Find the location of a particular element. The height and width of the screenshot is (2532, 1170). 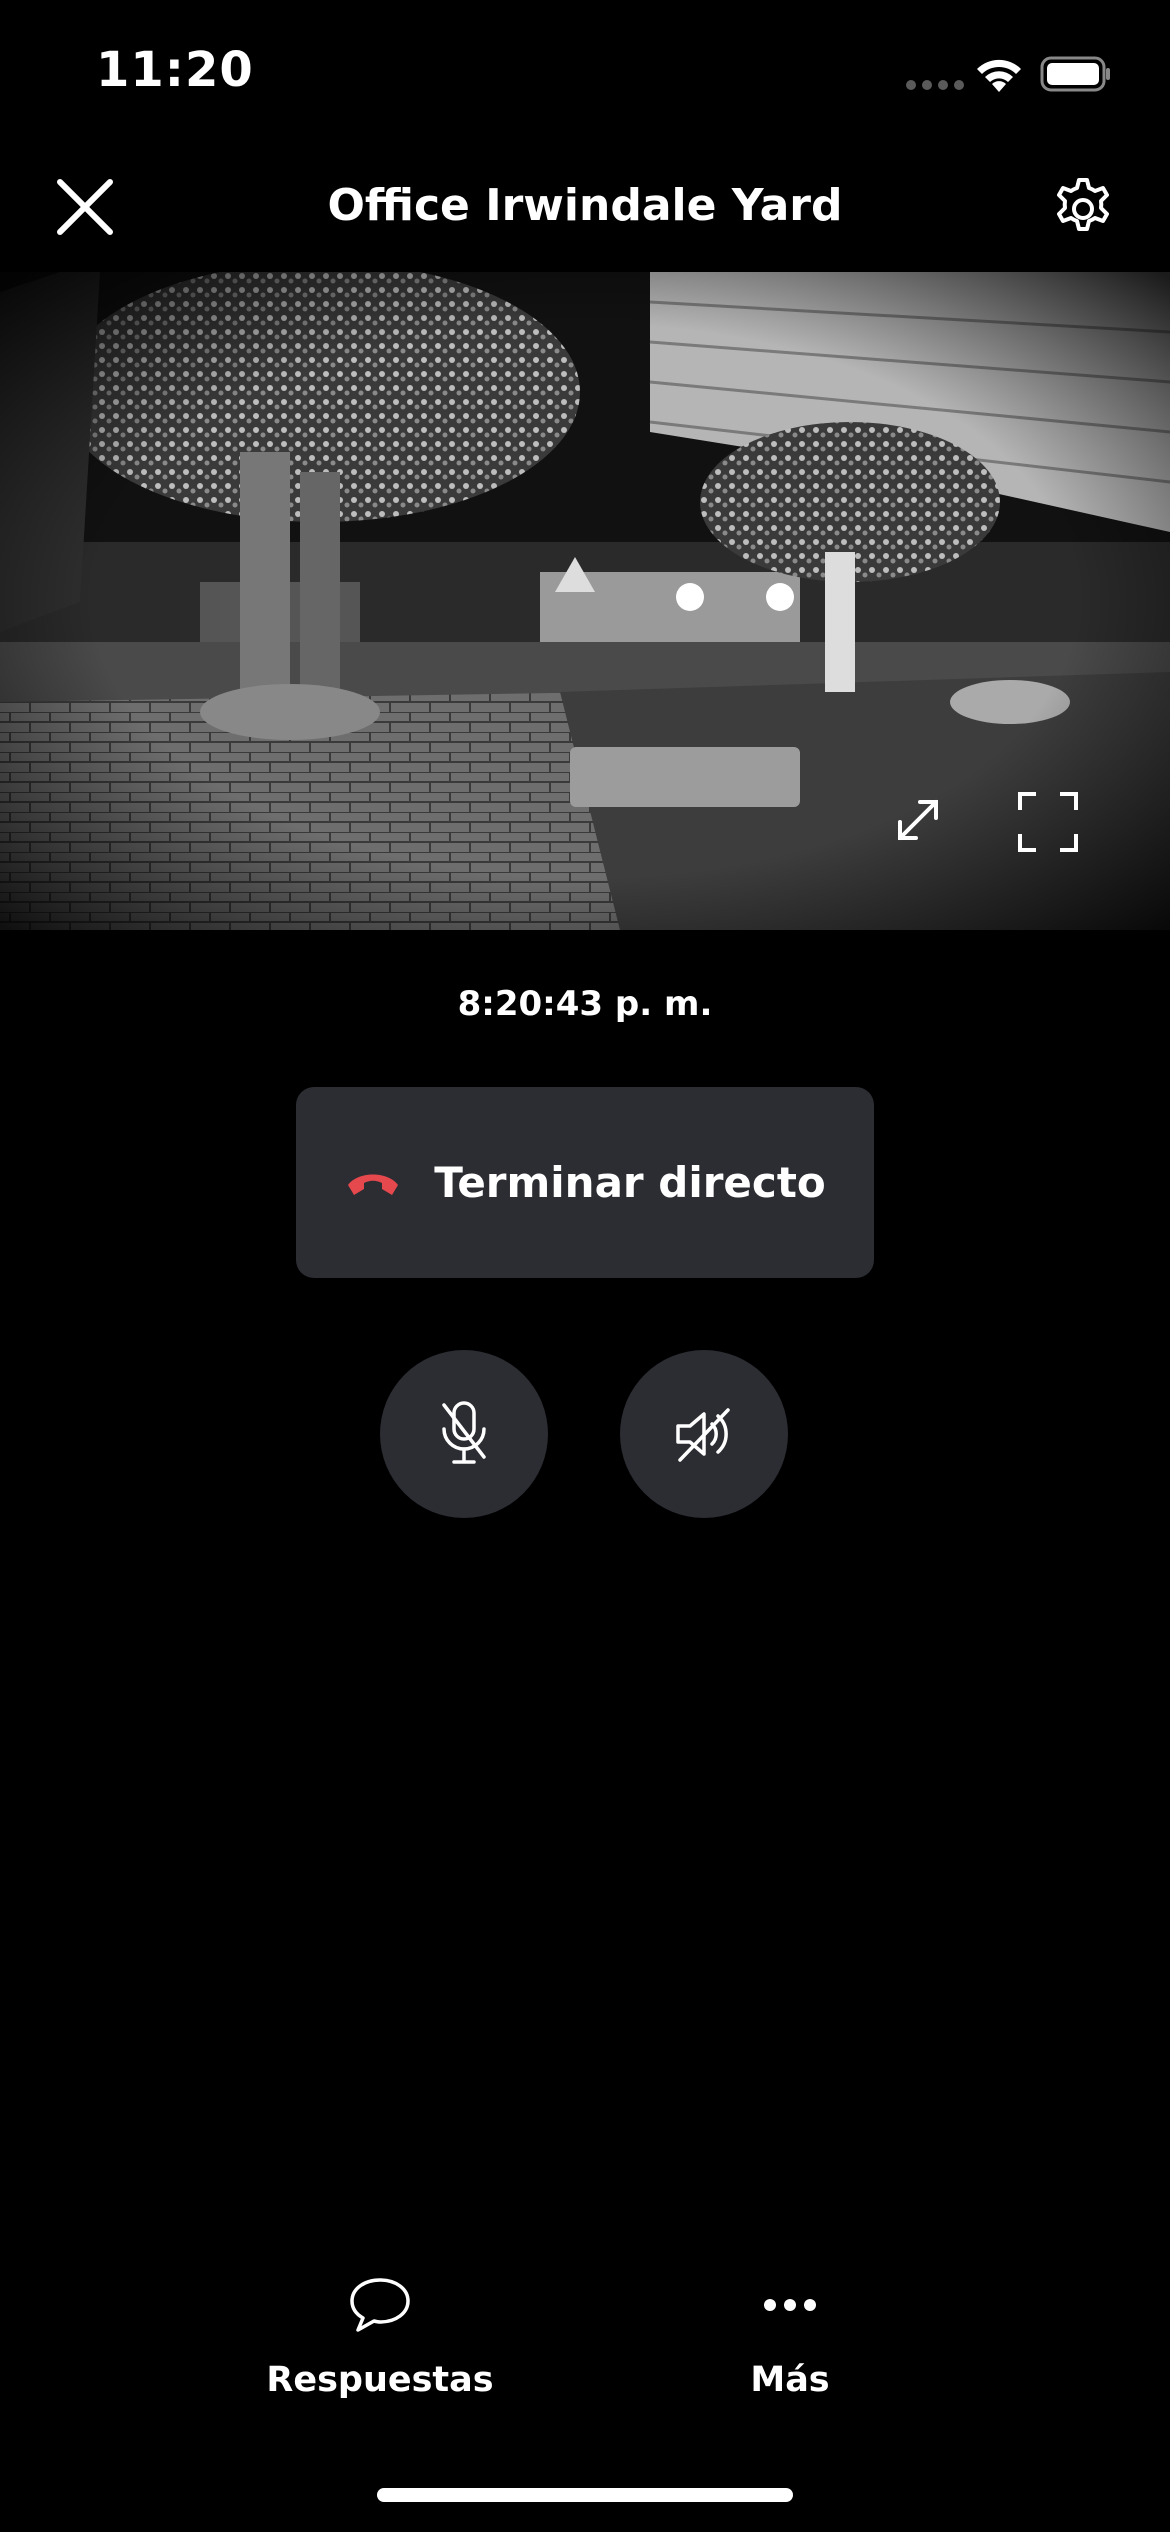

more-button: Más is located at coordinates (790, 2335).